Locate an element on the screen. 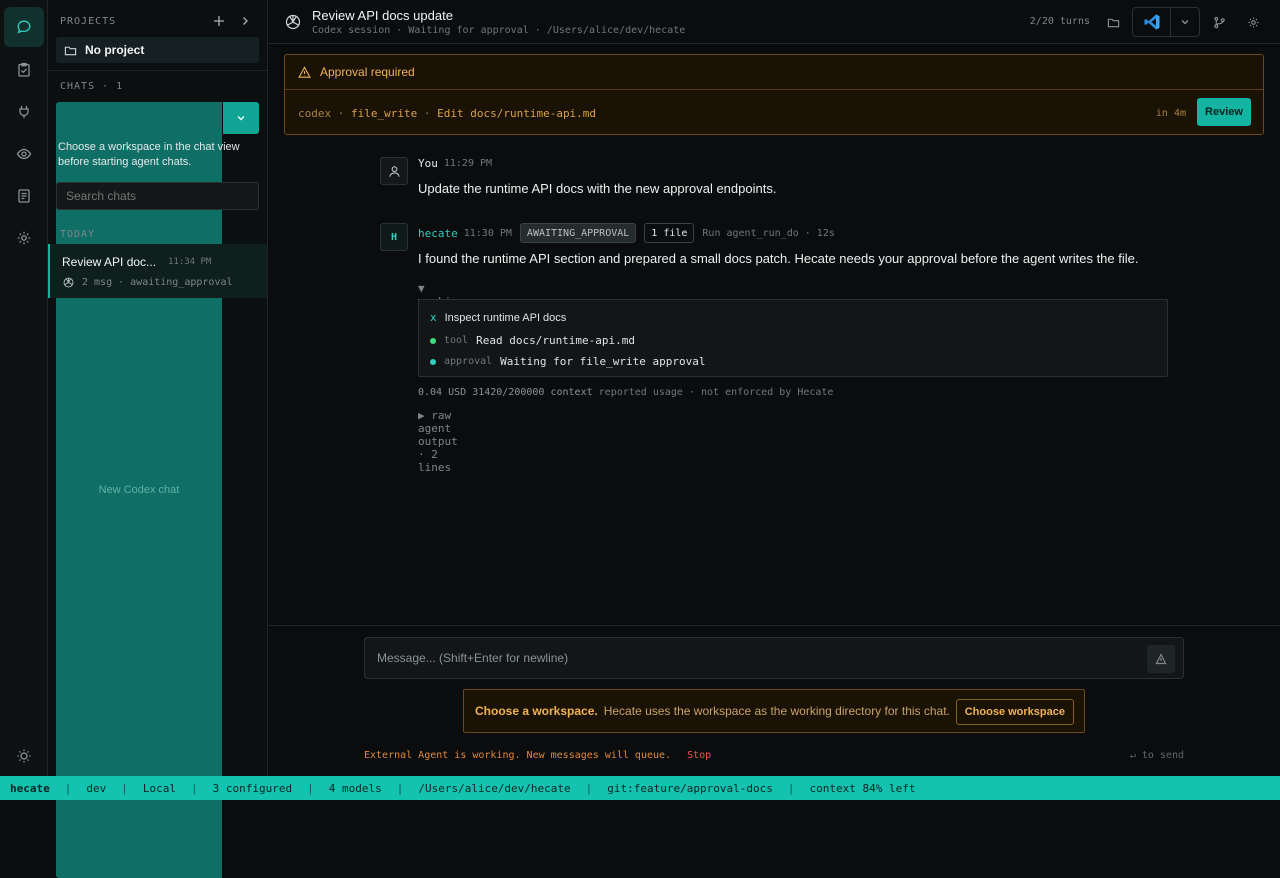  status-models: 4 models is located at coordinates (355, 788).